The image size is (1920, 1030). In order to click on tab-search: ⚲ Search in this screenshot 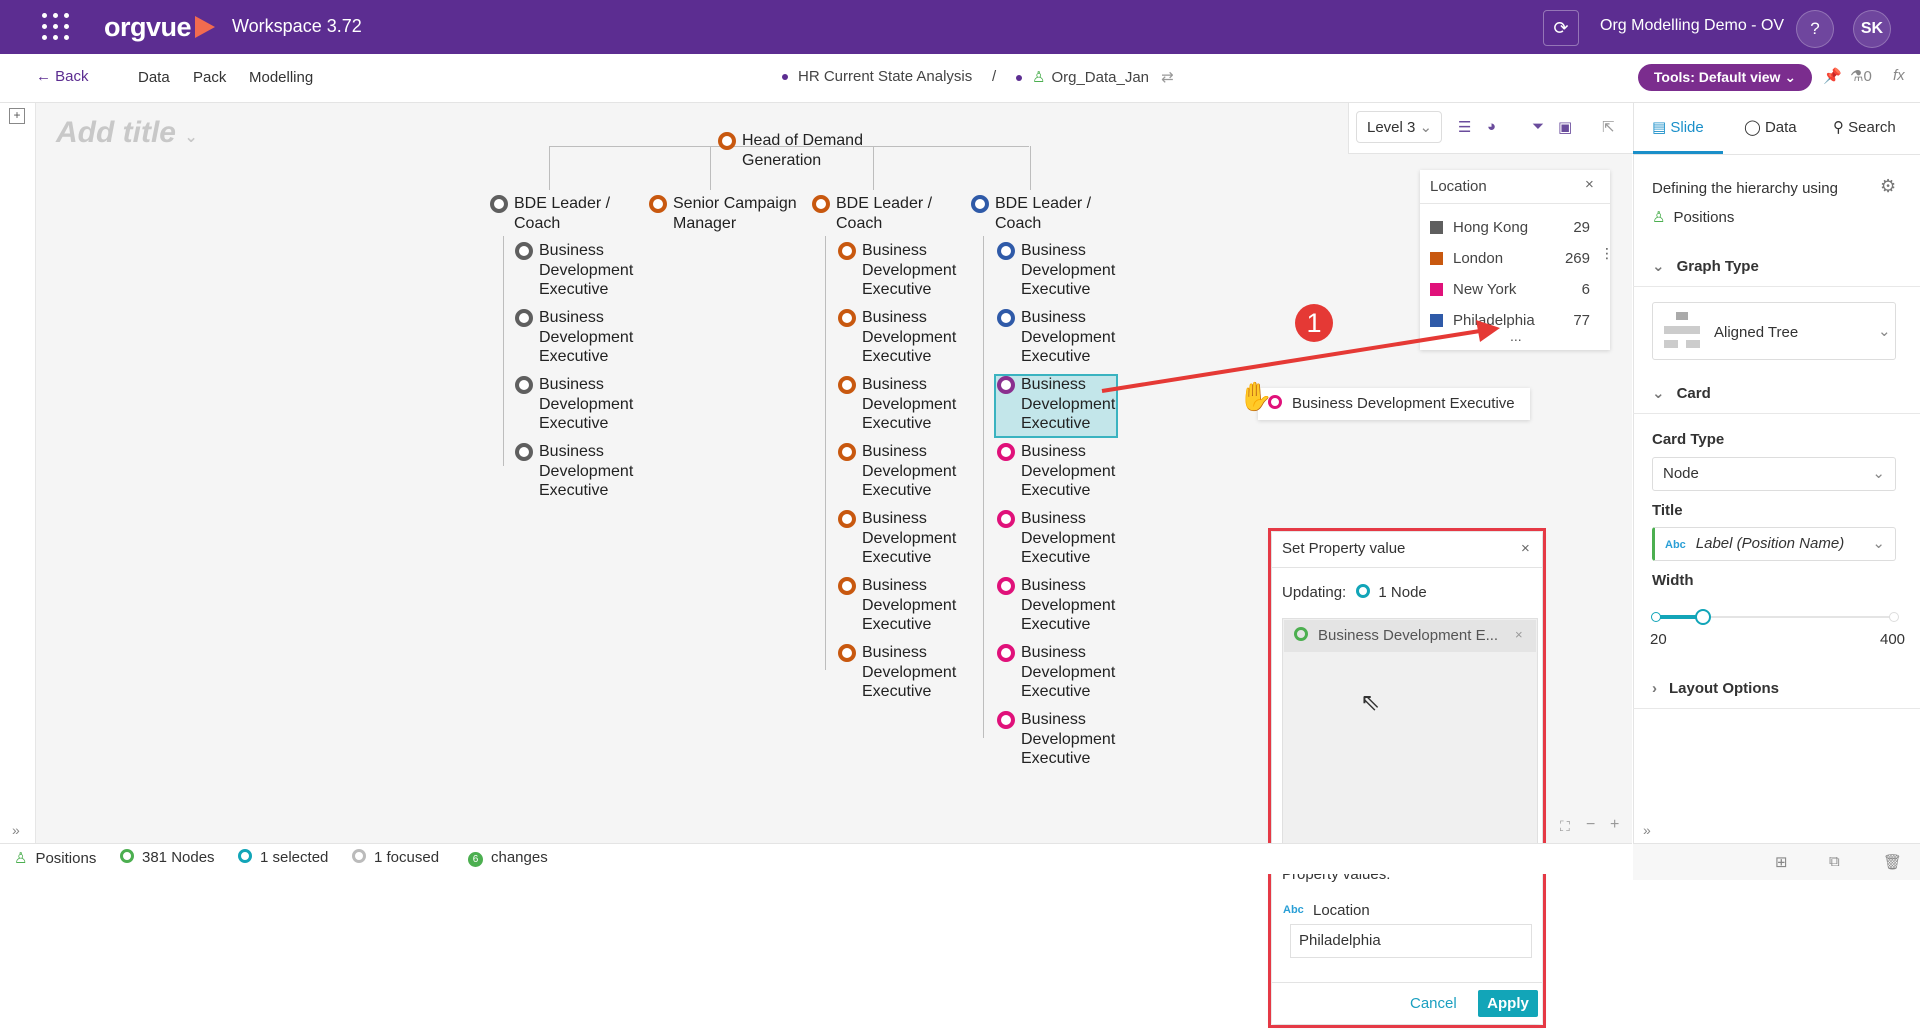, I will do `click(1864, 127)`.